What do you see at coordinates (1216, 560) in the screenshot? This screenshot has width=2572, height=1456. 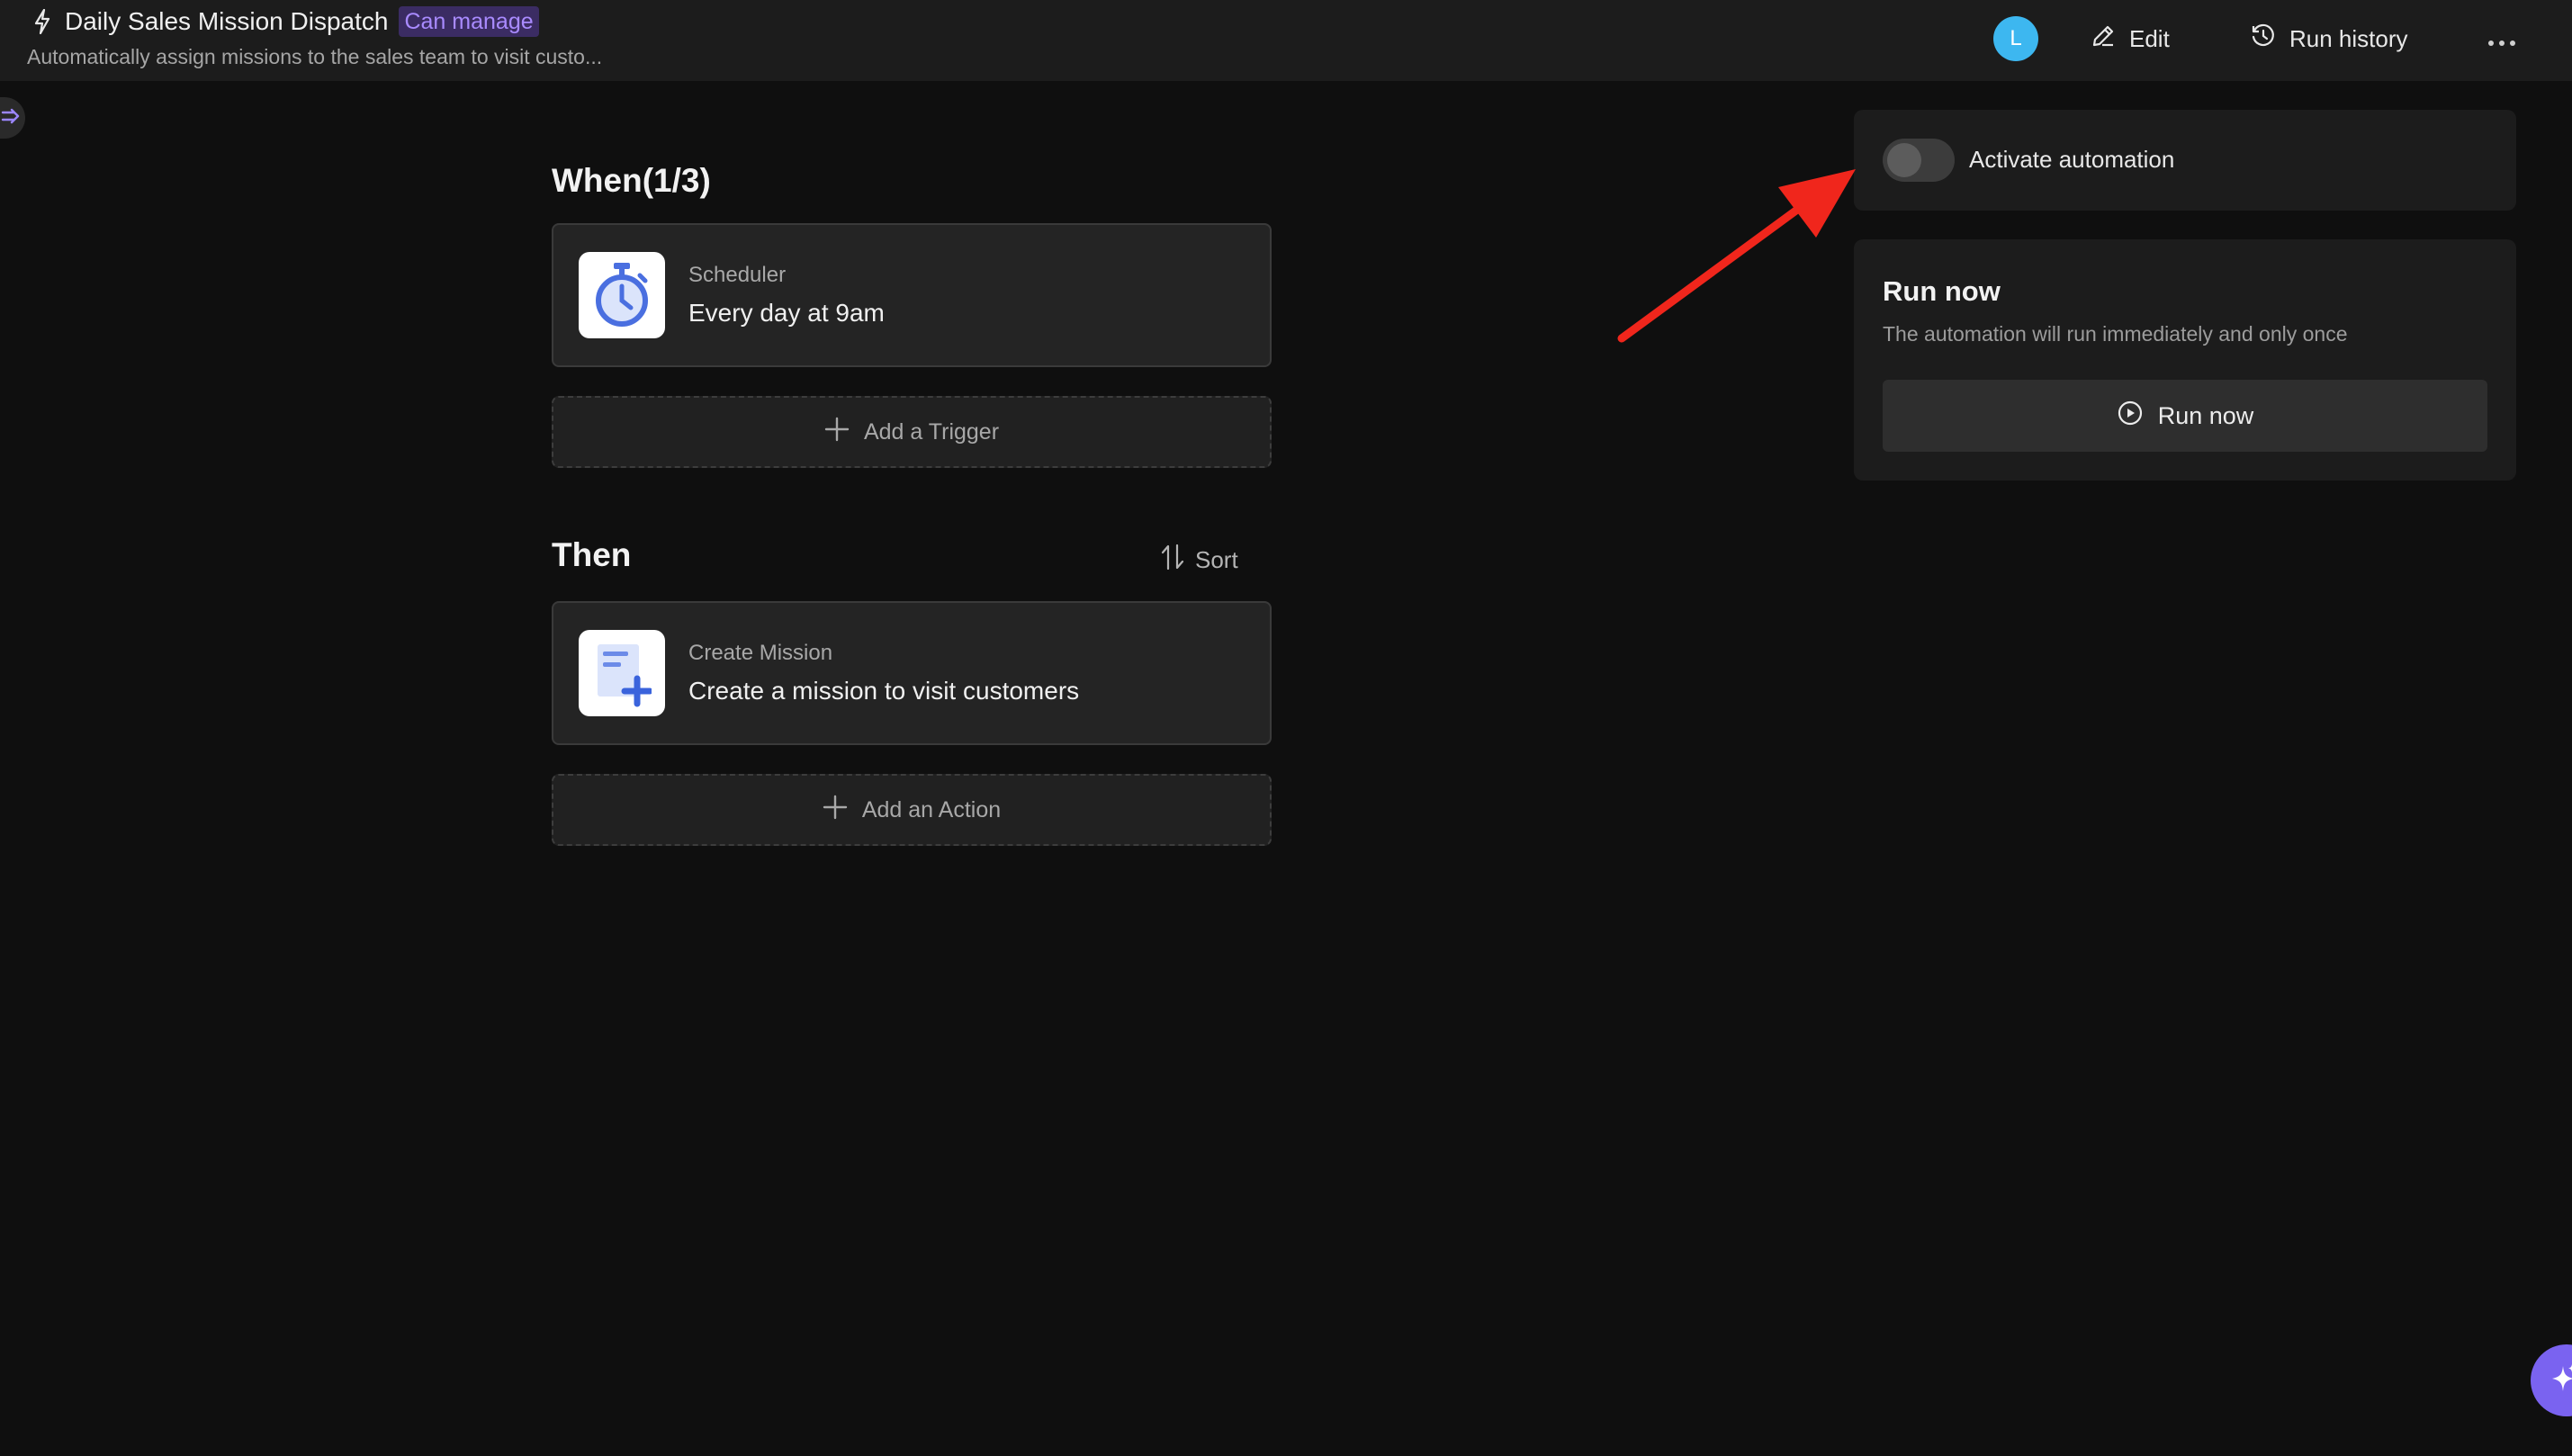 I see `sort-label: Sort` at bounding box center [1216, 560].